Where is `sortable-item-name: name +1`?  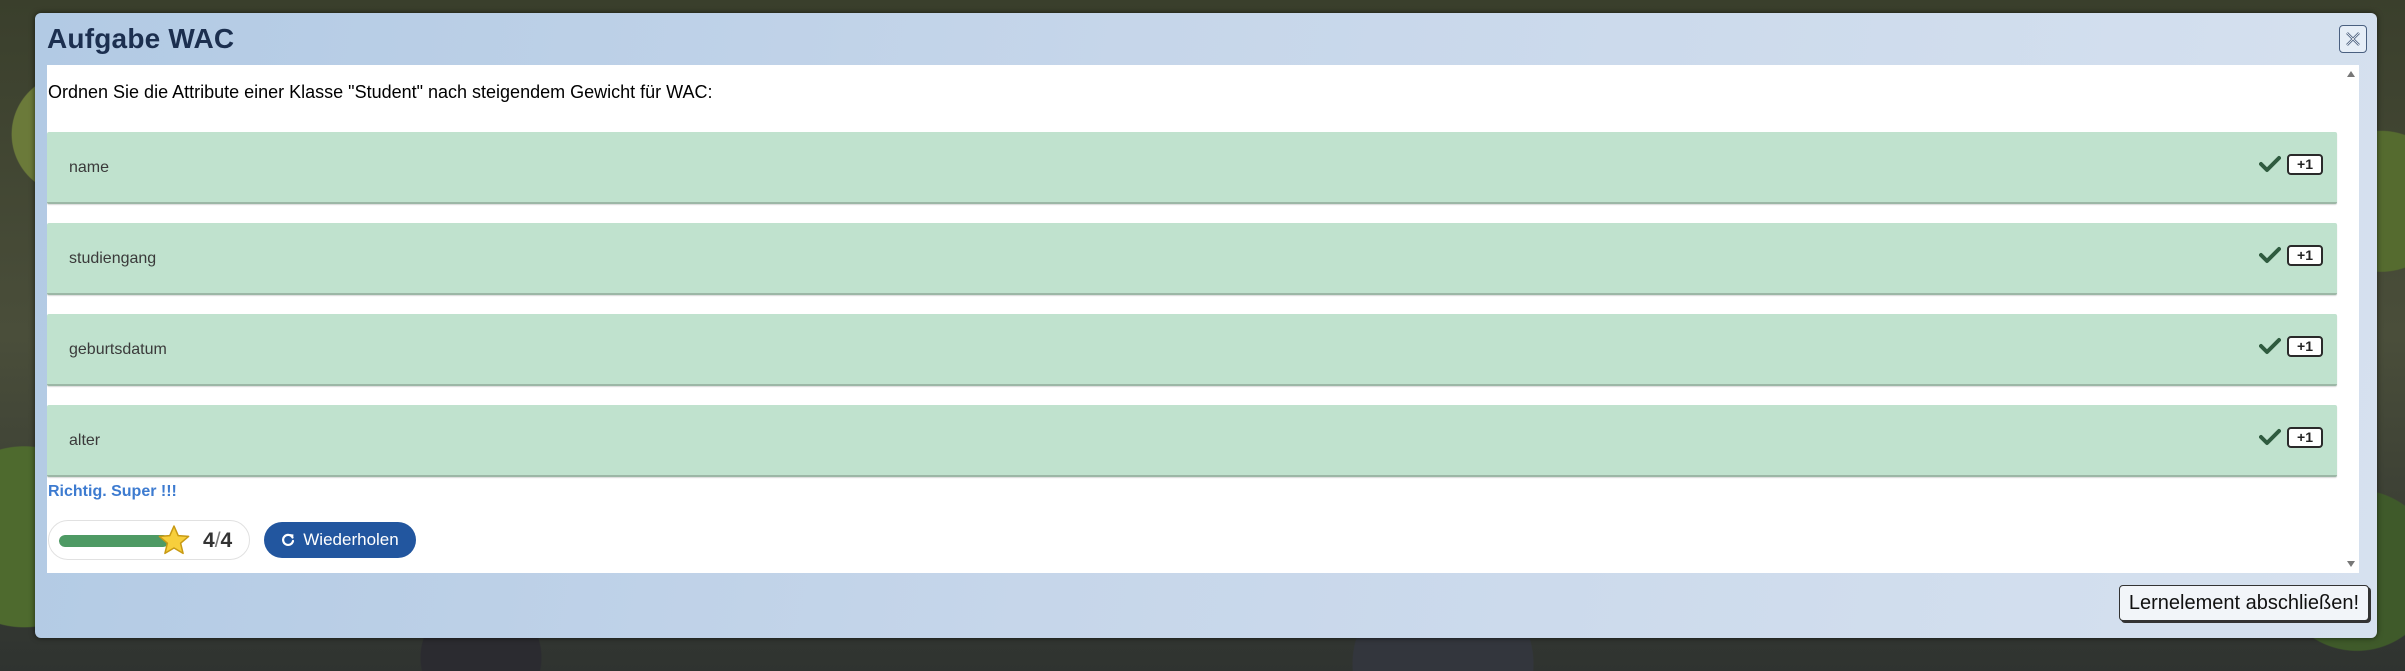
sortable-item-name: name +1 is located at coordinates (1192, 168).